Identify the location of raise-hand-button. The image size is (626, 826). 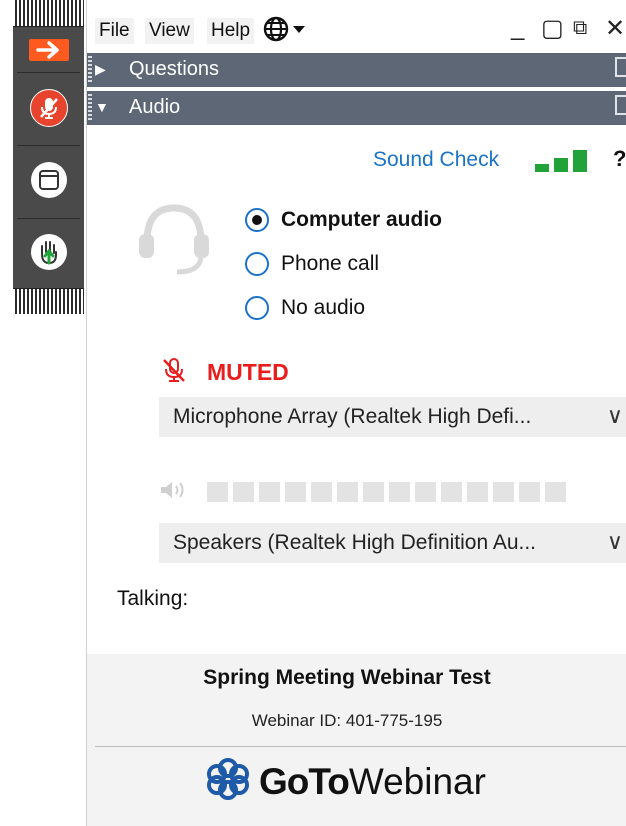
(48, 252).